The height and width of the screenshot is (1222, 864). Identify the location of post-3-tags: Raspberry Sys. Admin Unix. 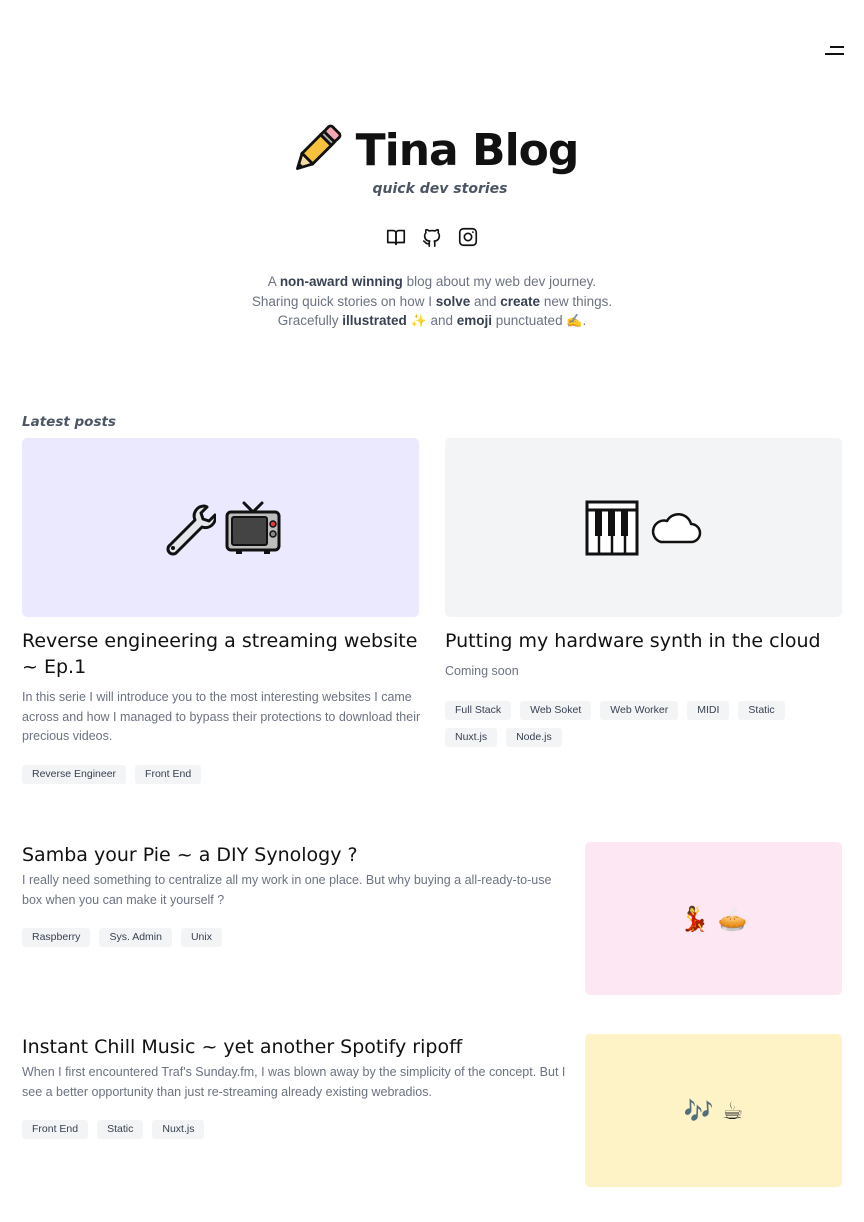
(292, 937).